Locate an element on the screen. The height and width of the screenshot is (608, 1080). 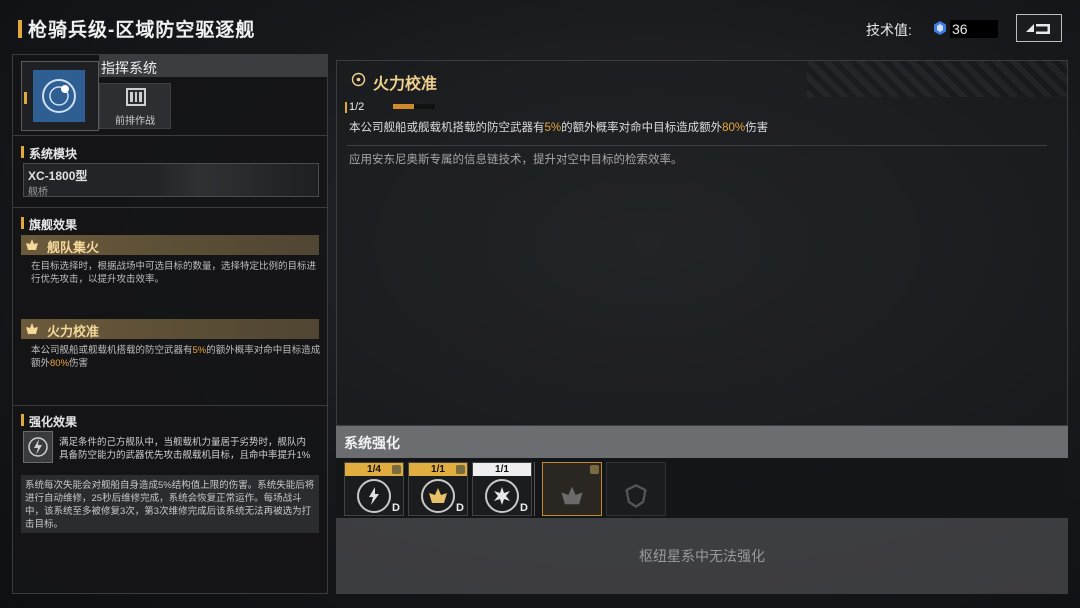
detail-header: 火力校准 is located at coordinates (702, 79).